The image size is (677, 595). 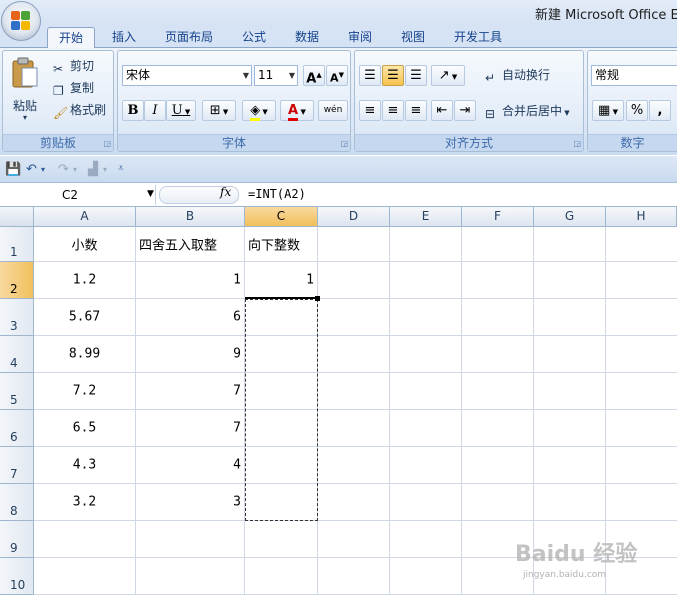 I want to click on paint-bucket-icon: ◈, so click(x=255, y=112).